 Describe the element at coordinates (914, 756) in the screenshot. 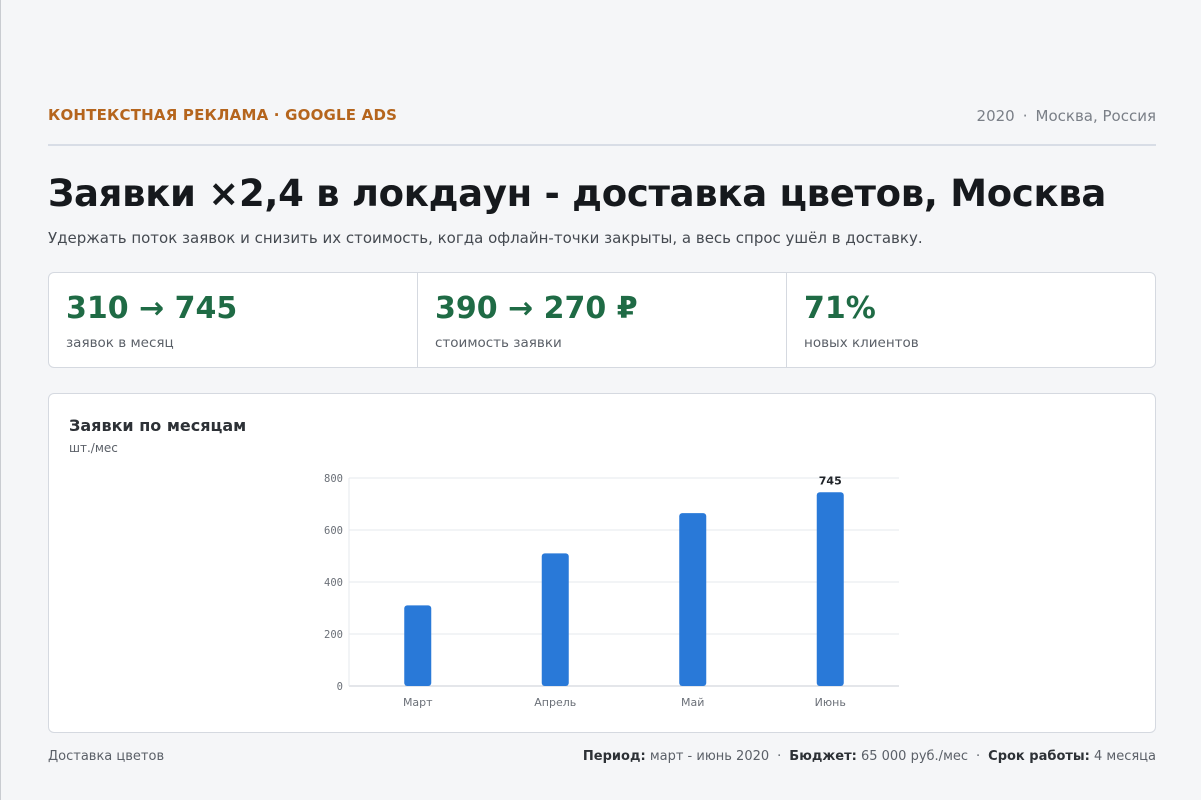

I see `budget-value: 65 000 руб./мес` at that location.